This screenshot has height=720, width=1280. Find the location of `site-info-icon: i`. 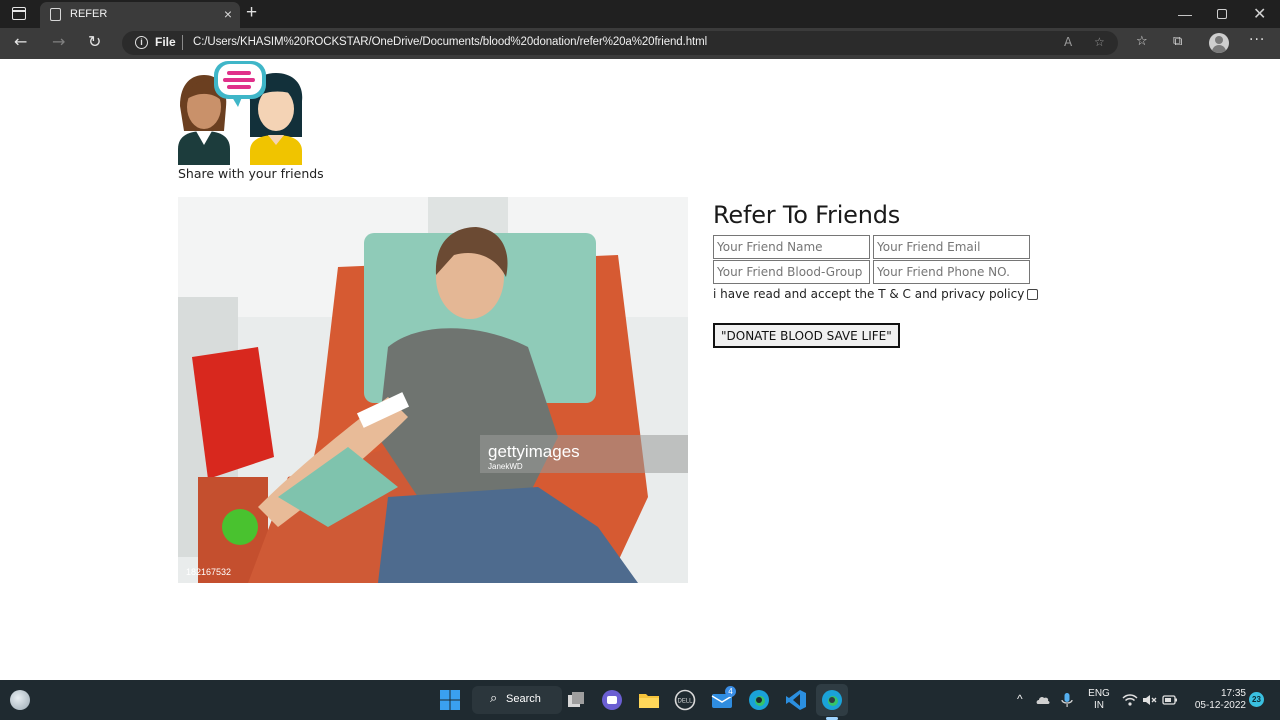

site-info-icon: i is located at coordinates (141, 42).